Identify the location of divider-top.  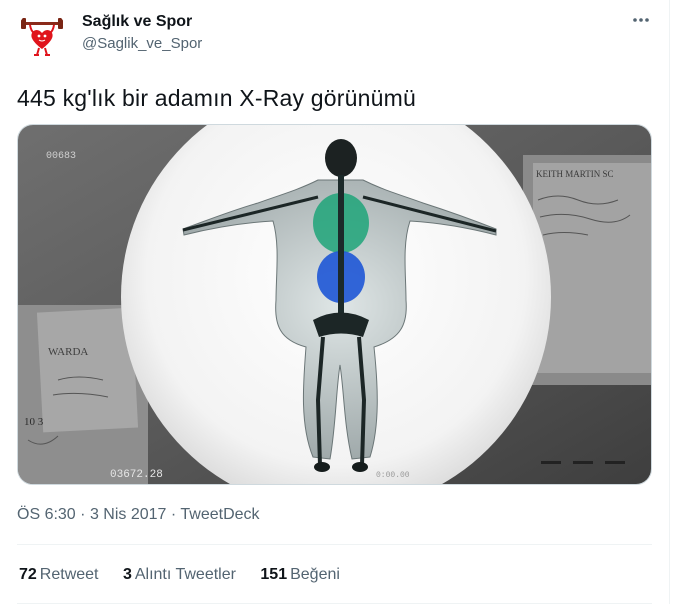
(334, 544).